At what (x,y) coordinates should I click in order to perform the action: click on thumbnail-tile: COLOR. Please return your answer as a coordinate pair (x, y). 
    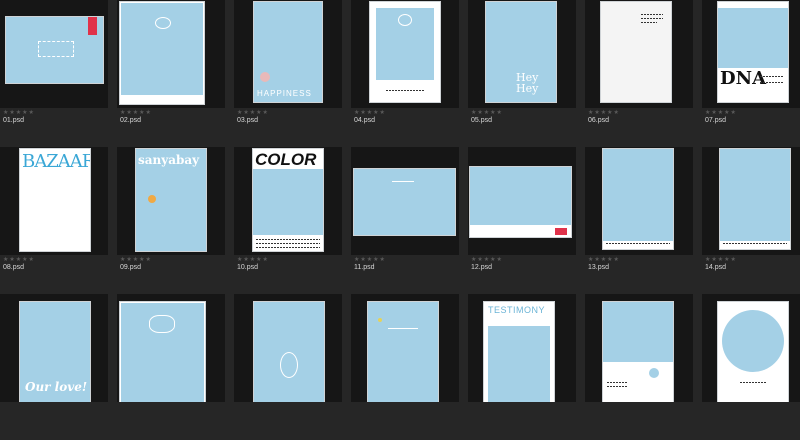
    Looking at the image, I should click on (288, 201).